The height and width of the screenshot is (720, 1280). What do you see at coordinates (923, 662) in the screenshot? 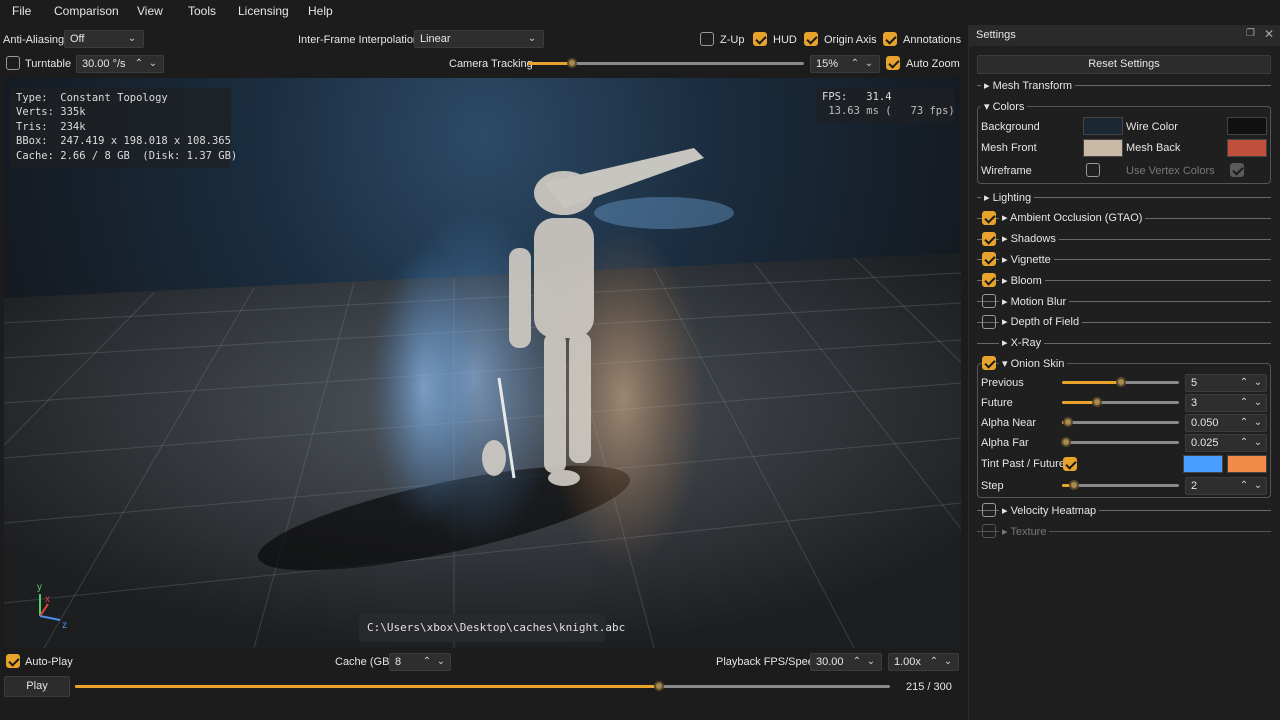
I see `playback-speed-spinner: 1.00x ⌃ ⌄` at bounding box center [923, 662].